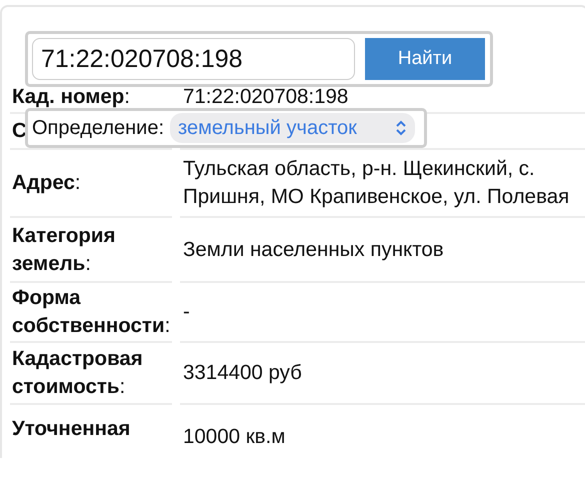  I want to click on field-value: Земли населенных пунктов, so click(313, 249).